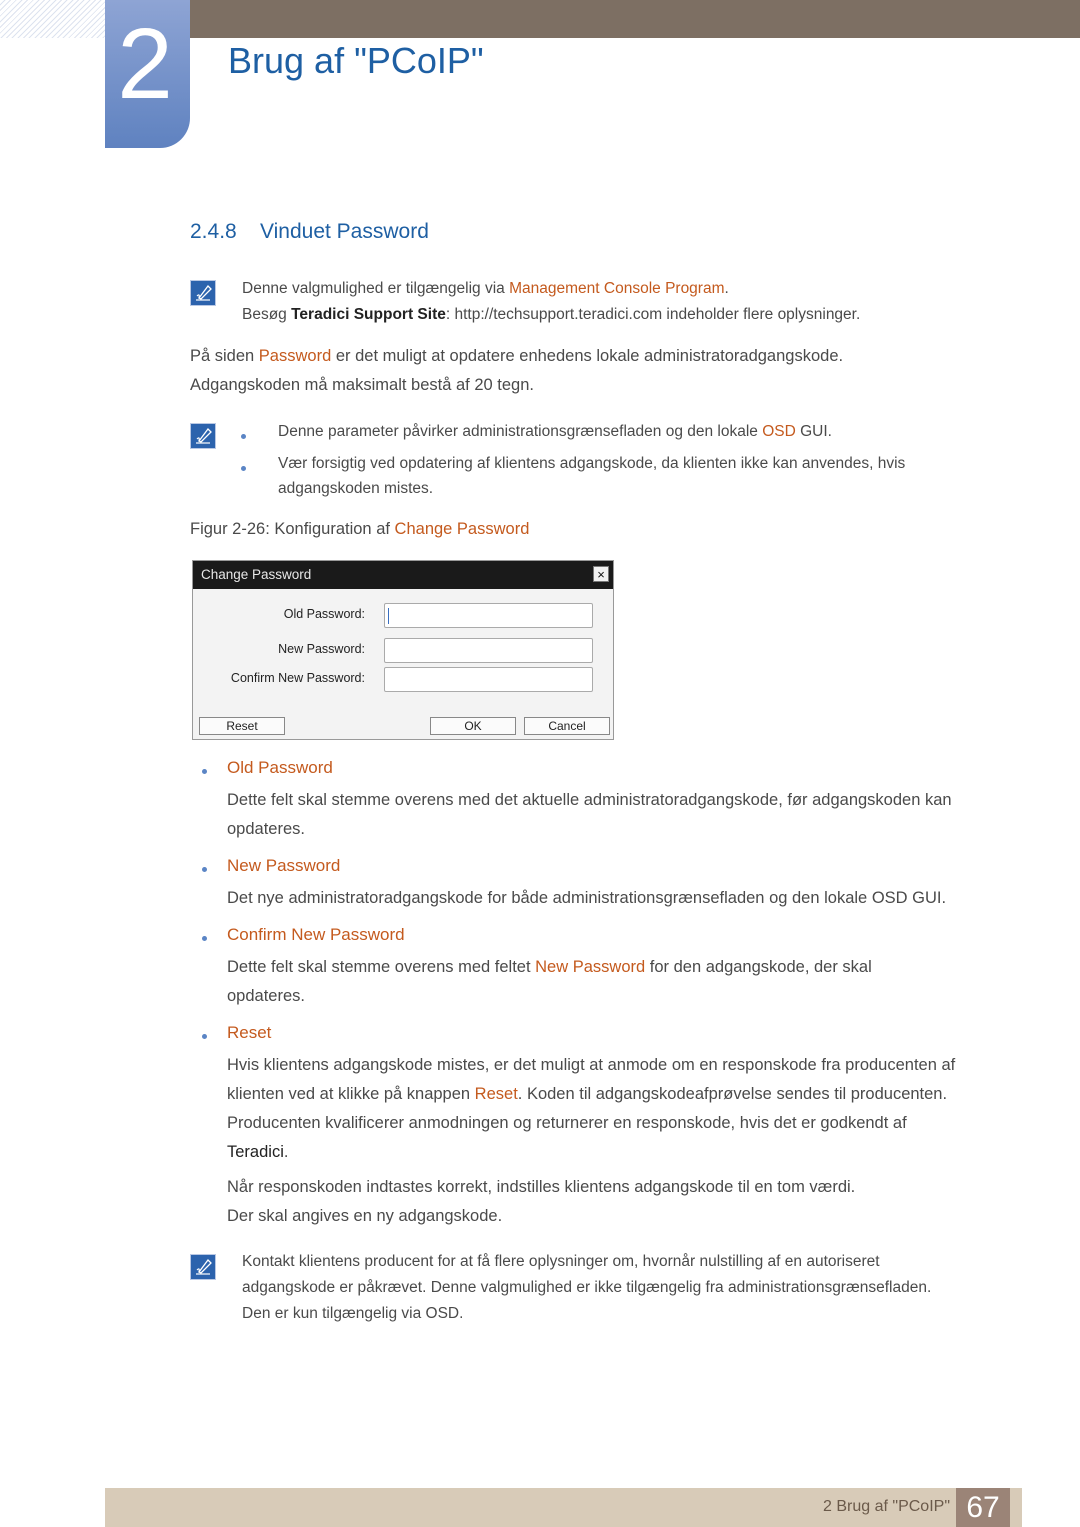 This screenshot has height=1527, width=1080. What do you see at coordinates (462, 529) in the screenshot?
I see `change-password-highlight: Change Password` at bounding box center [462, 529].